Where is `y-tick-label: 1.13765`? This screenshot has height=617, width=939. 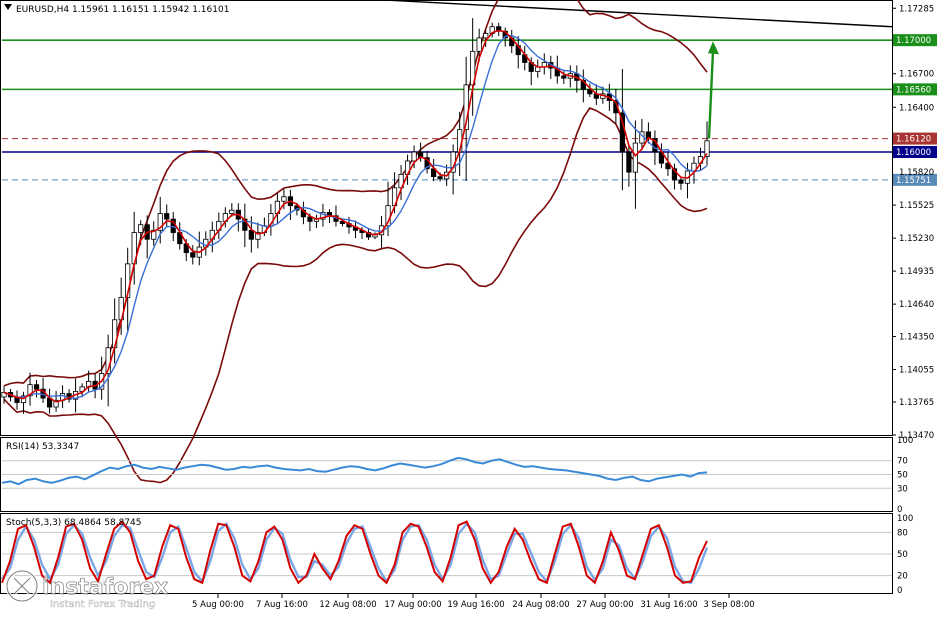 y-tick-label: 1.13765 is located at coordinates (916, 403).